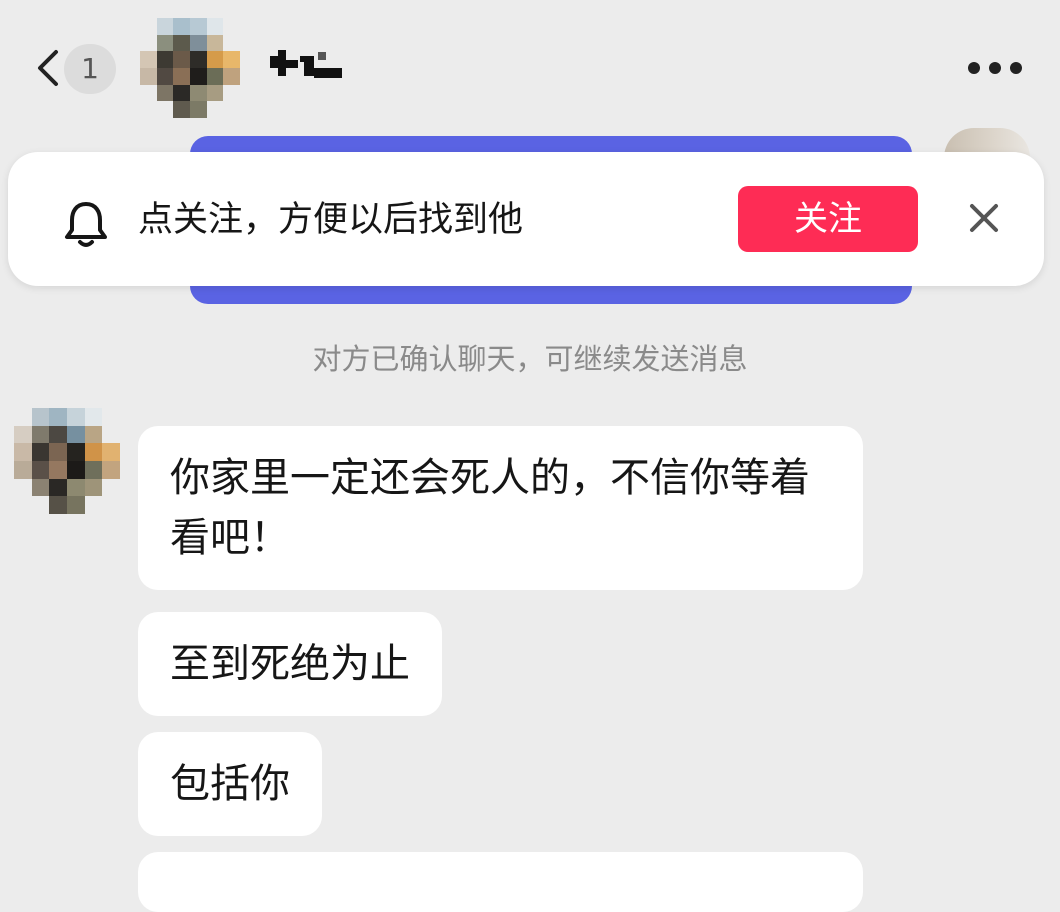  What do you see at coordinates (67, 461) in the screenshot?
I see `sender-avatar` at bounding box center [67, 461].